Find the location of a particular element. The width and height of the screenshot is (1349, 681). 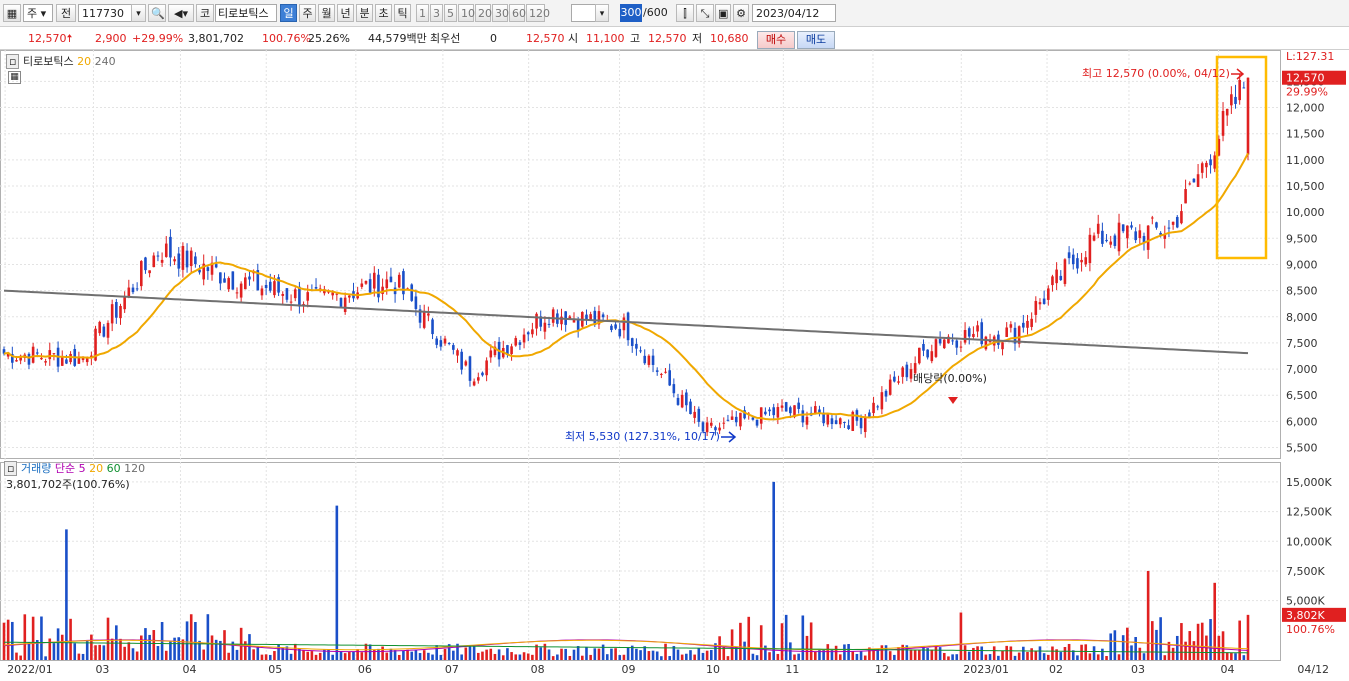

search-icon: 🔍 is located at coordinates (157, 13).